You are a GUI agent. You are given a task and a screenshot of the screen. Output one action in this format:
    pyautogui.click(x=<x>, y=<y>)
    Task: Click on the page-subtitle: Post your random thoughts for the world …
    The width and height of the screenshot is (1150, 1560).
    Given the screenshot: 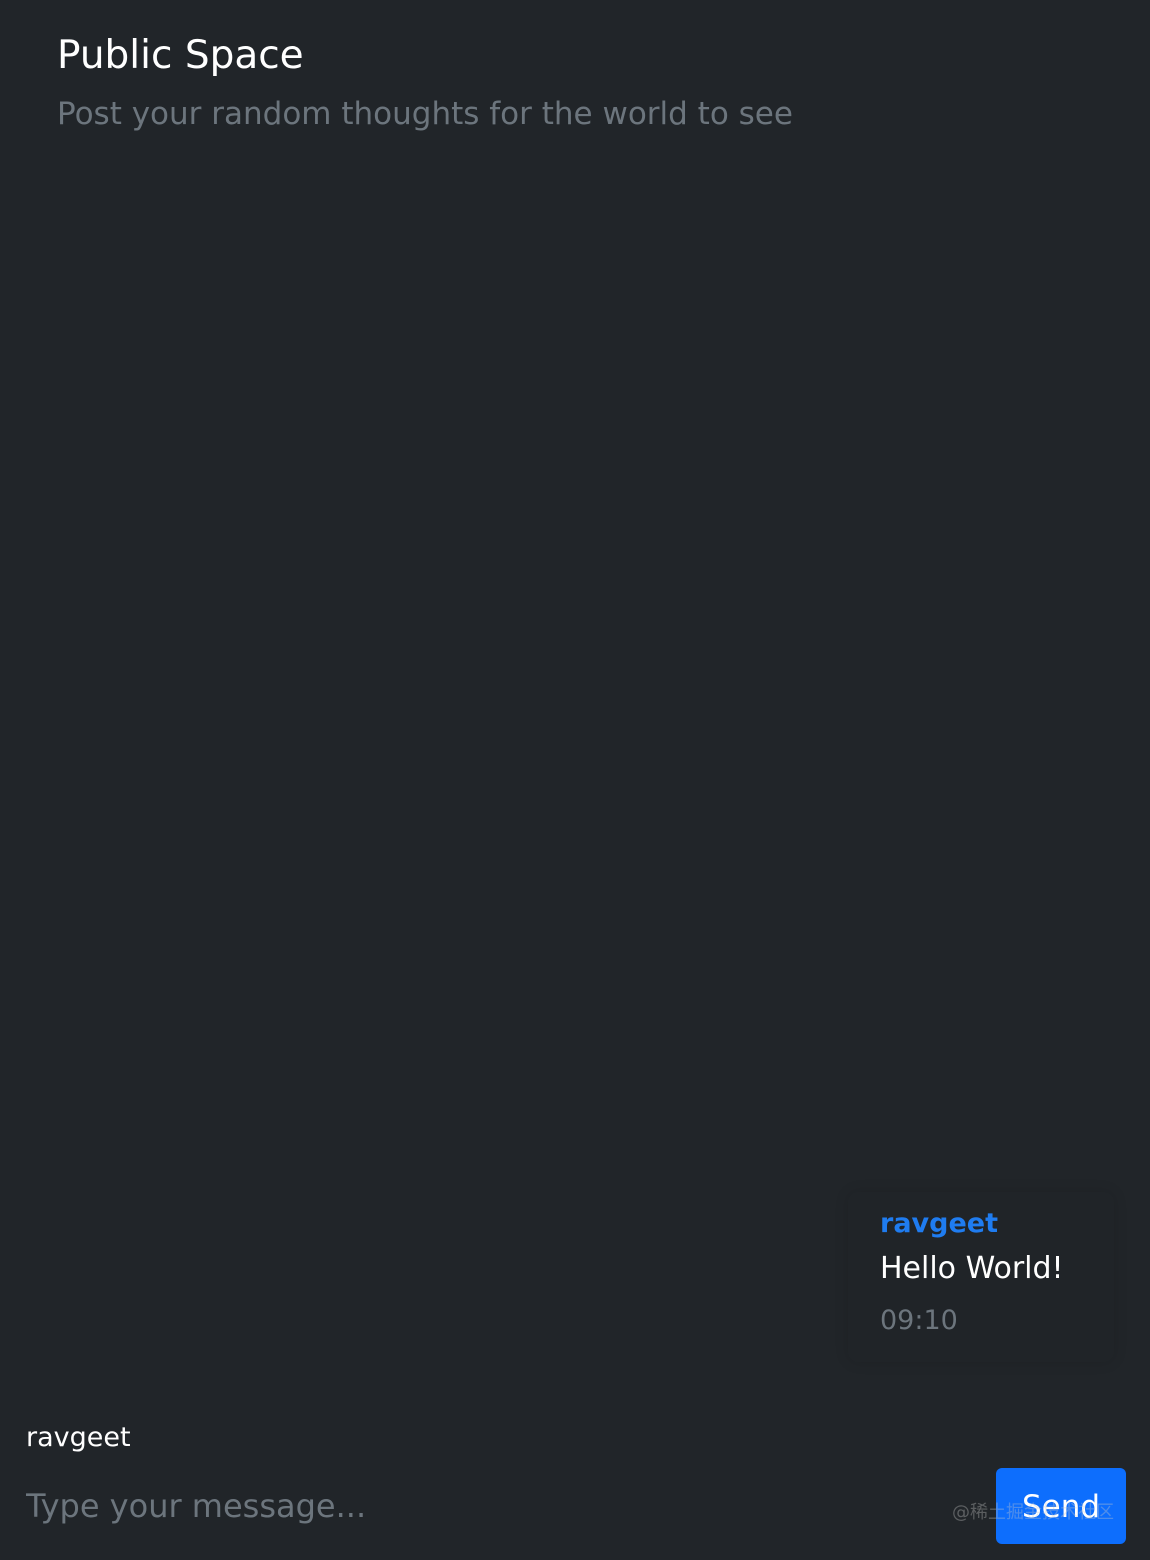 What is the action you would take?
    pyautogui.click(x=425, y=114)
    